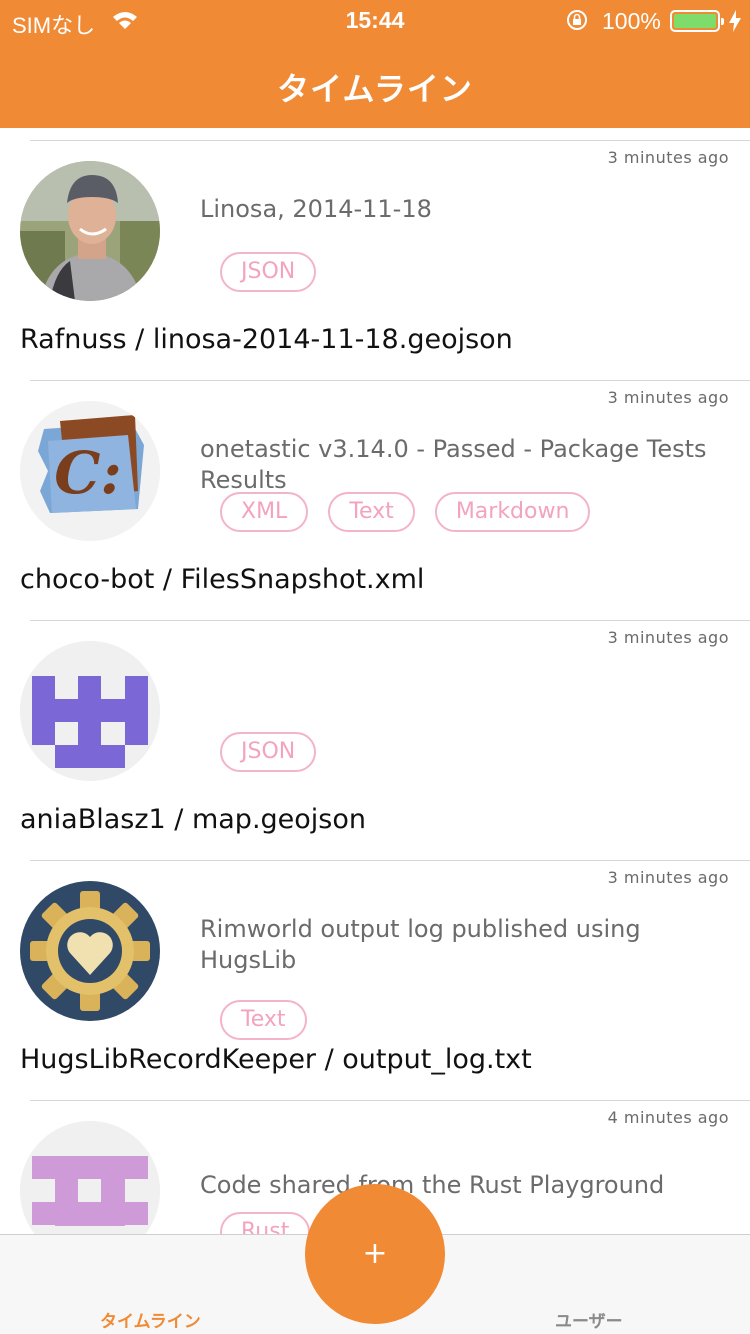 Image resolution: width=750 pixels, height=1334 pixels. I want to click on tag-list: Text, so click(263, 1020).